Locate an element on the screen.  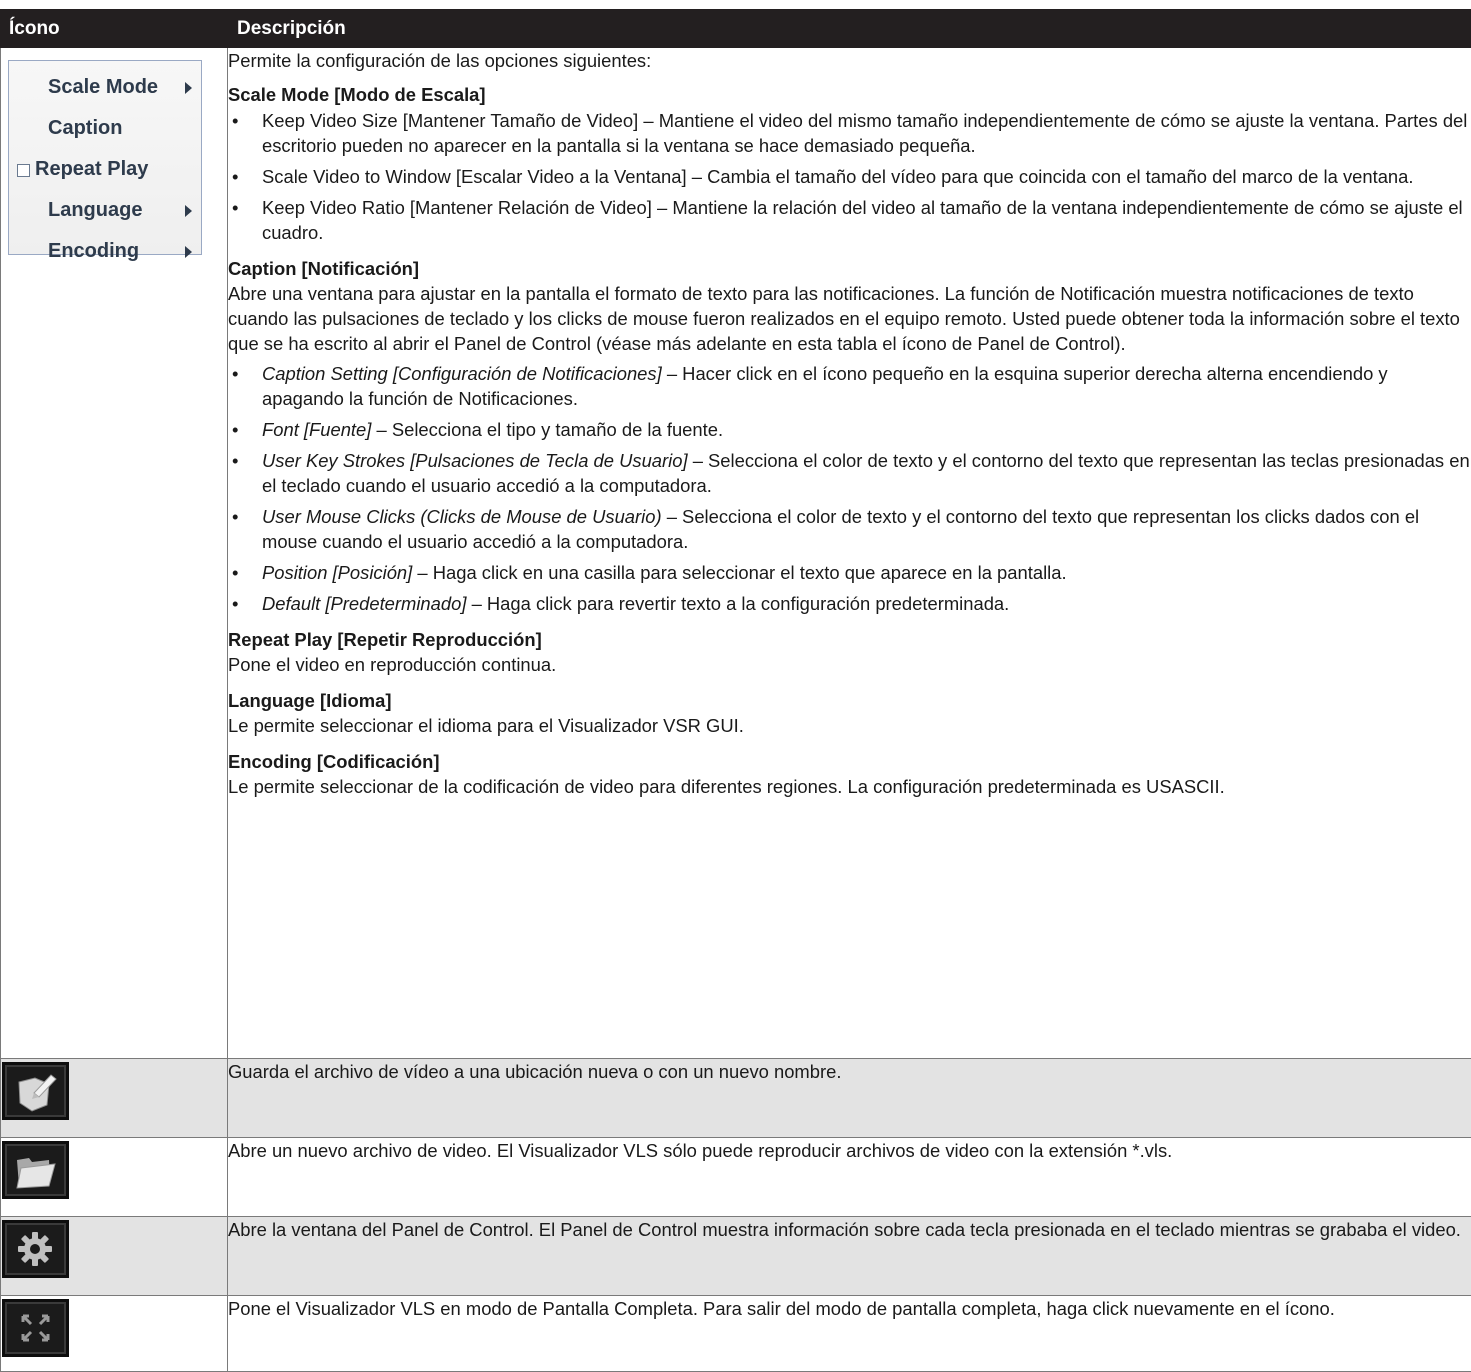
menu-item-language: Language is located at coordinates (105, 211).